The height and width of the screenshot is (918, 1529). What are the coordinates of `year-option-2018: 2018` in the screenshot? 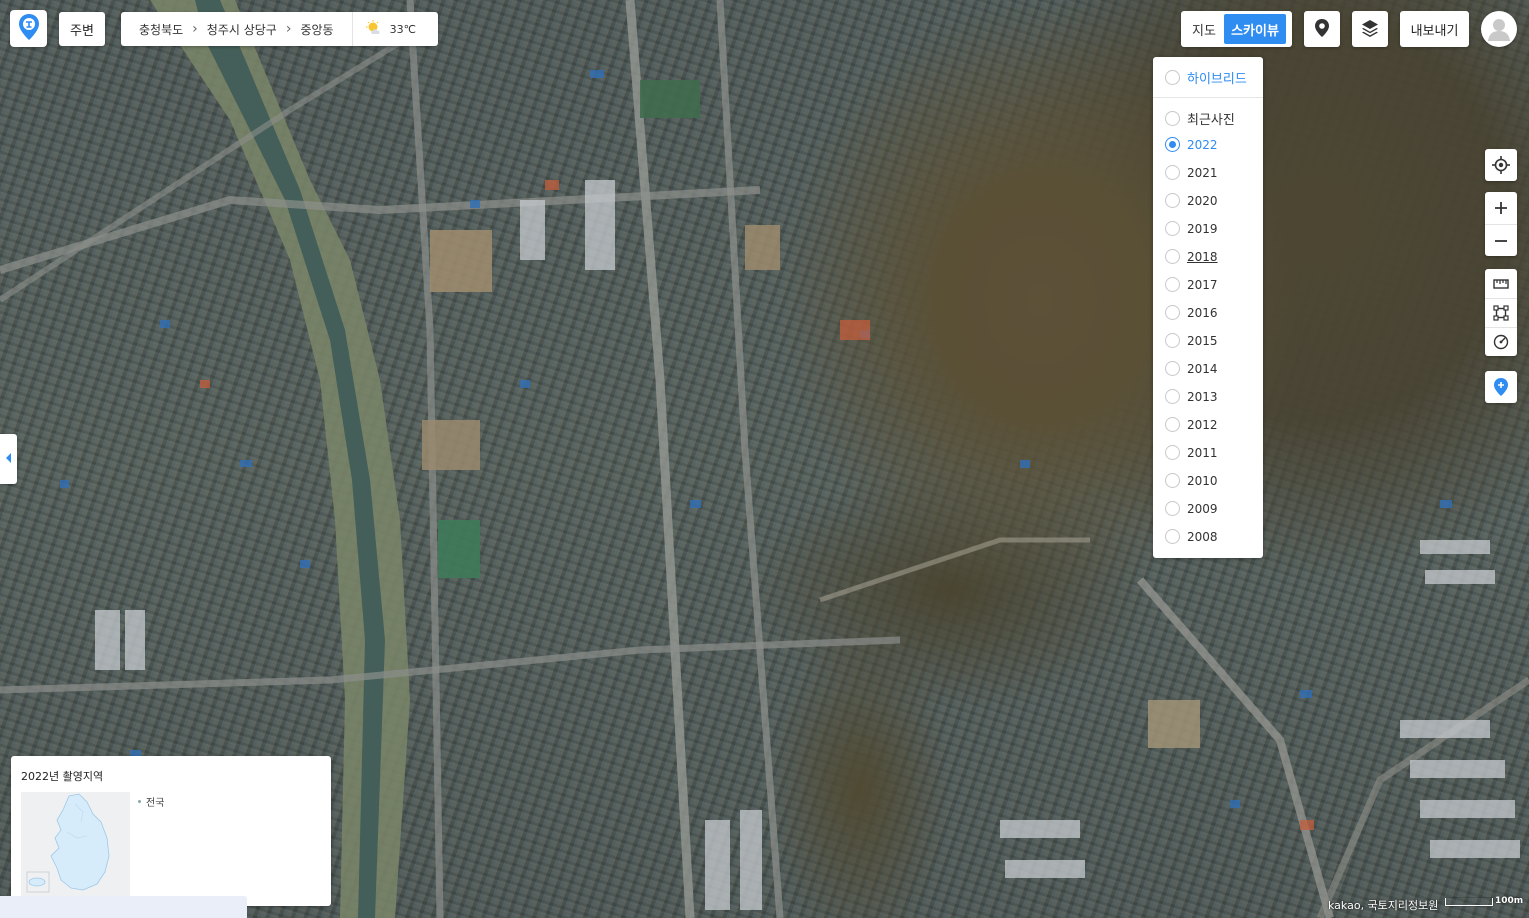 It's located at (1191, 256).